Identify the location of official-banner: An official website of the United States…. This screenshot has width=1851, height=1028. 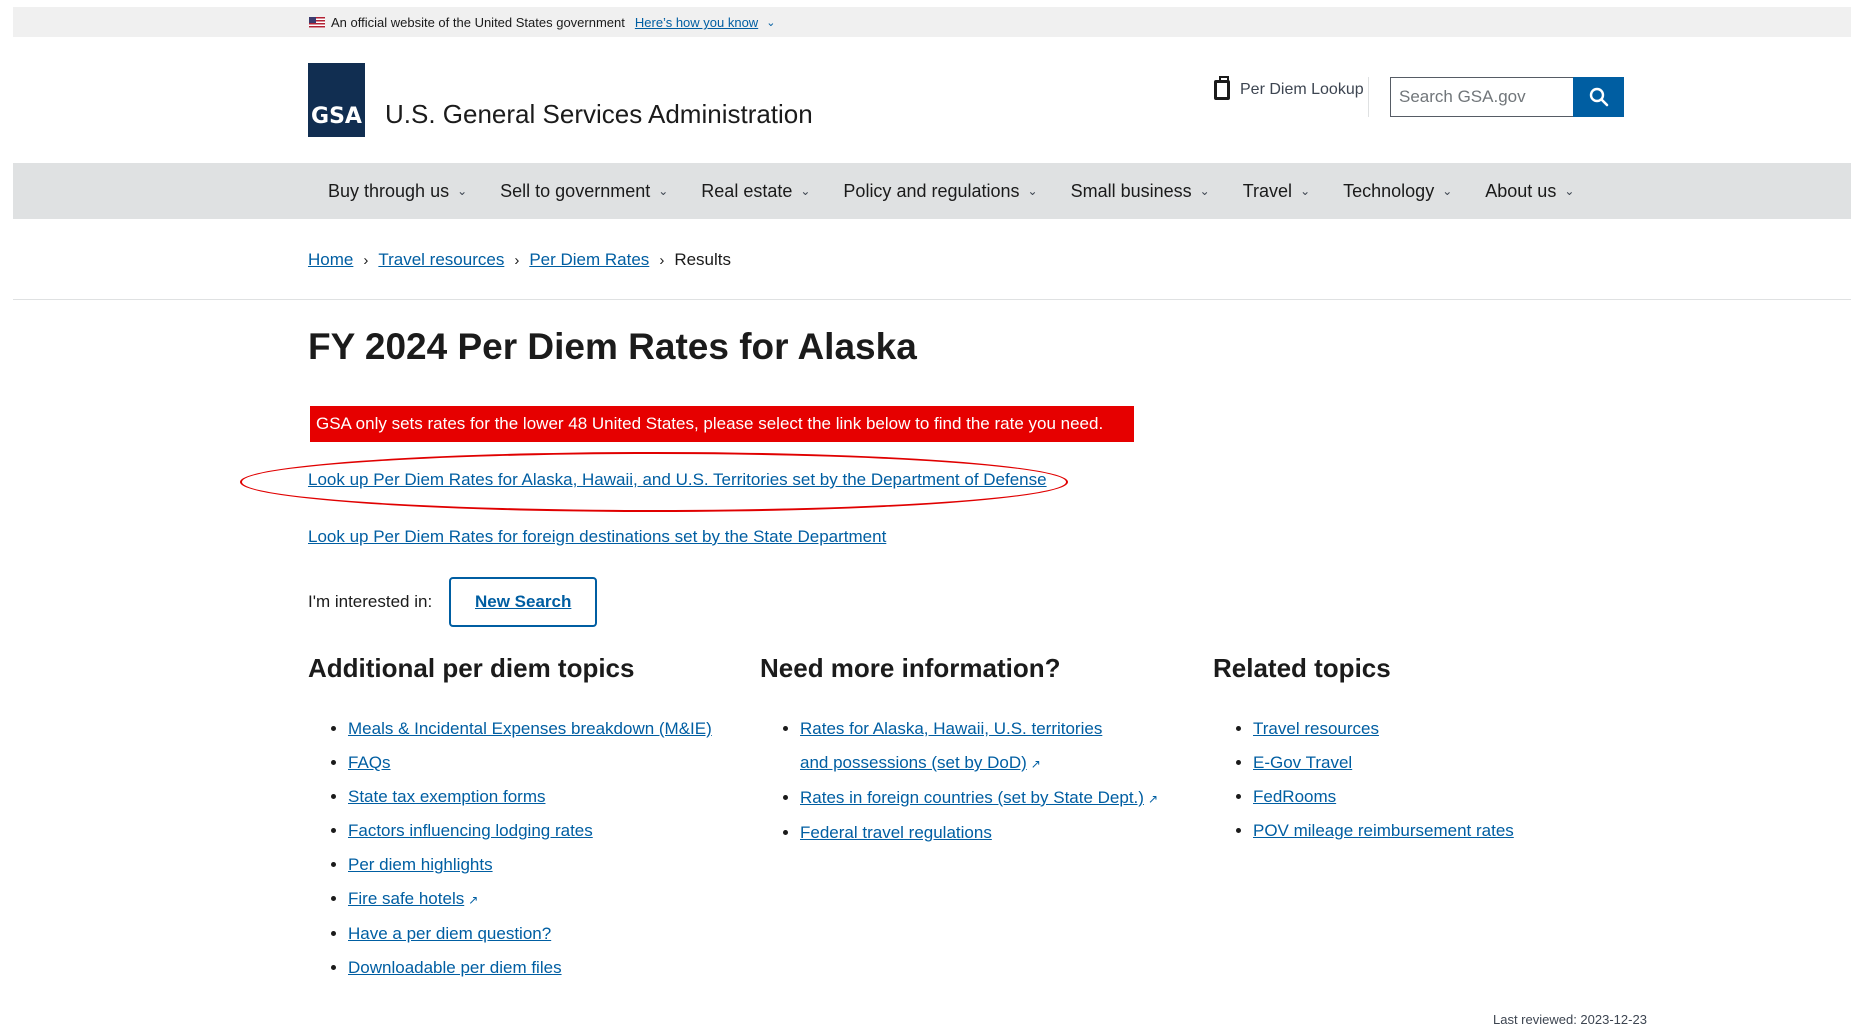
(932, 22).